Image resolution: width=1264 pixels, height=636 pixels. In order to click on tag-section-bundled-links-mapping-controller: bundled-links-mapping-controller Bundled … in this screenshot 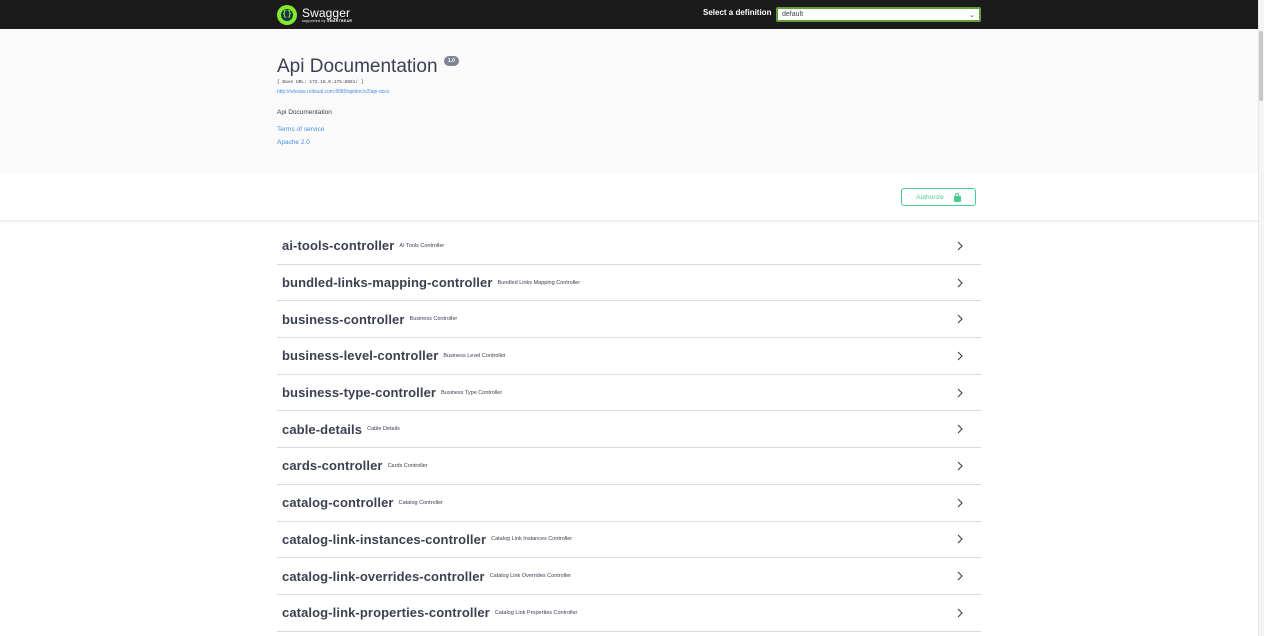, I will do `click(629, 283)`.